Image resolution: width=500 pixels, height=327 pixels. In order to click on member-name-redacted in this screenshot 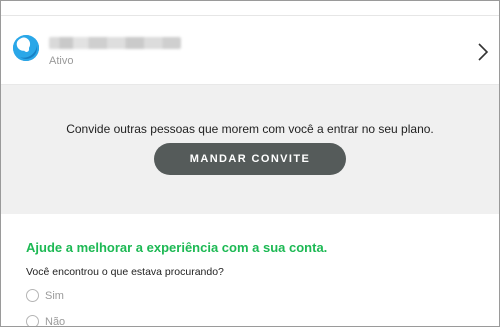, I will do `click(115, 43)`.